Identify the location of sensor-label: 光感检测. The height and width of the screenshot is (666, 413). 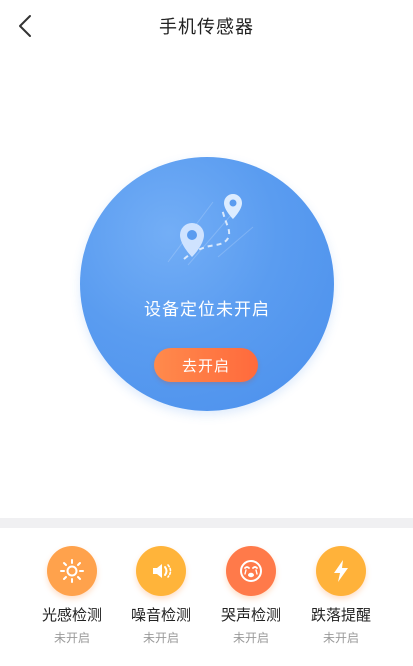
(71, 615).